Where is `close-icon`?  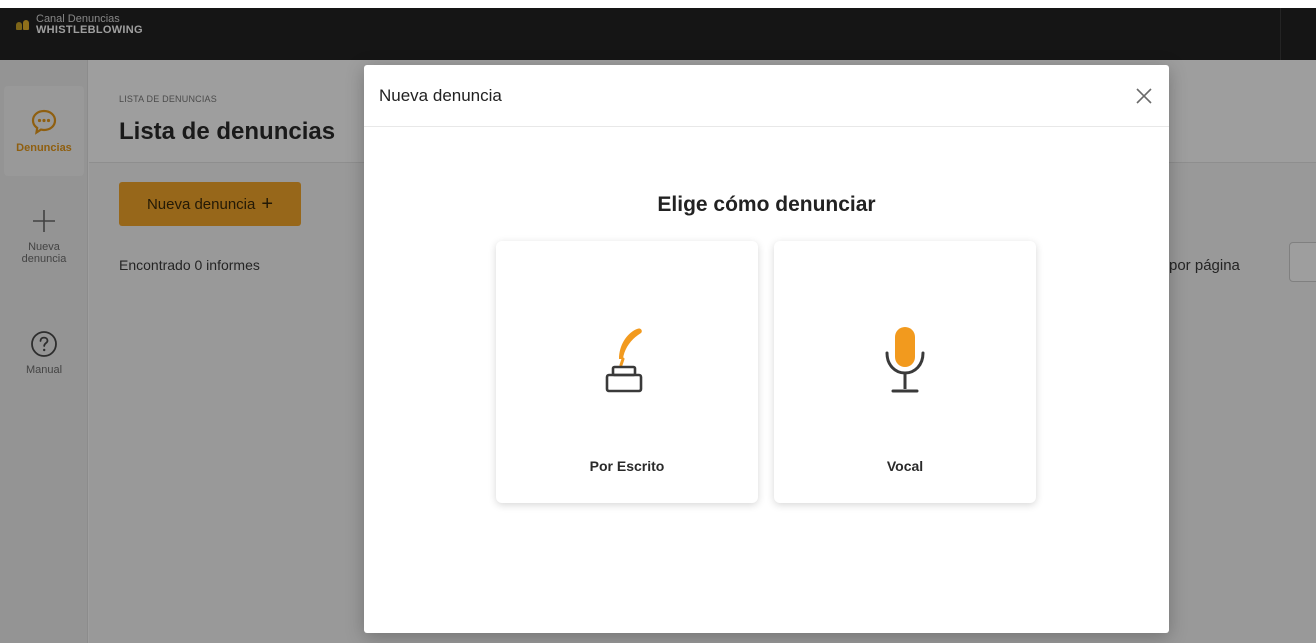 close-icon is located at coordinates (1144, 96).